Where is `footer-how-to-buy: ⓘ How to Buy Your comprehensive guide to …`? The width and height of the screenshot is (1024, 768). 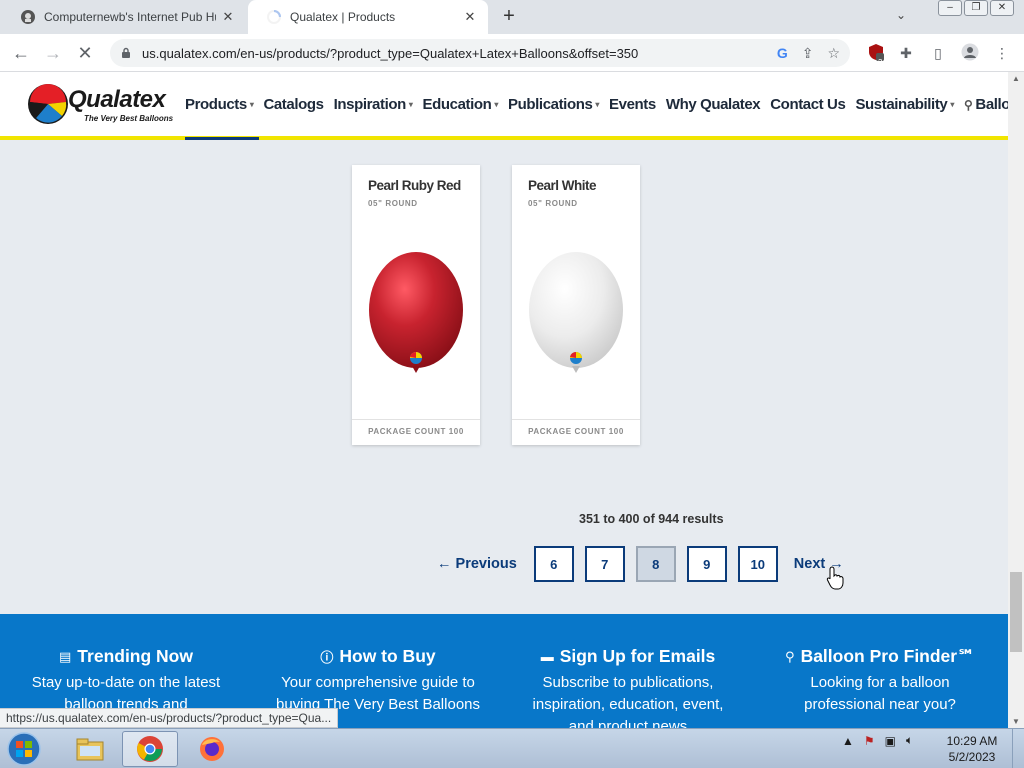
footer-how-to-buy: ⓘ How to Buy Your comprehensive guide to … is located at coordinates (378, 681).